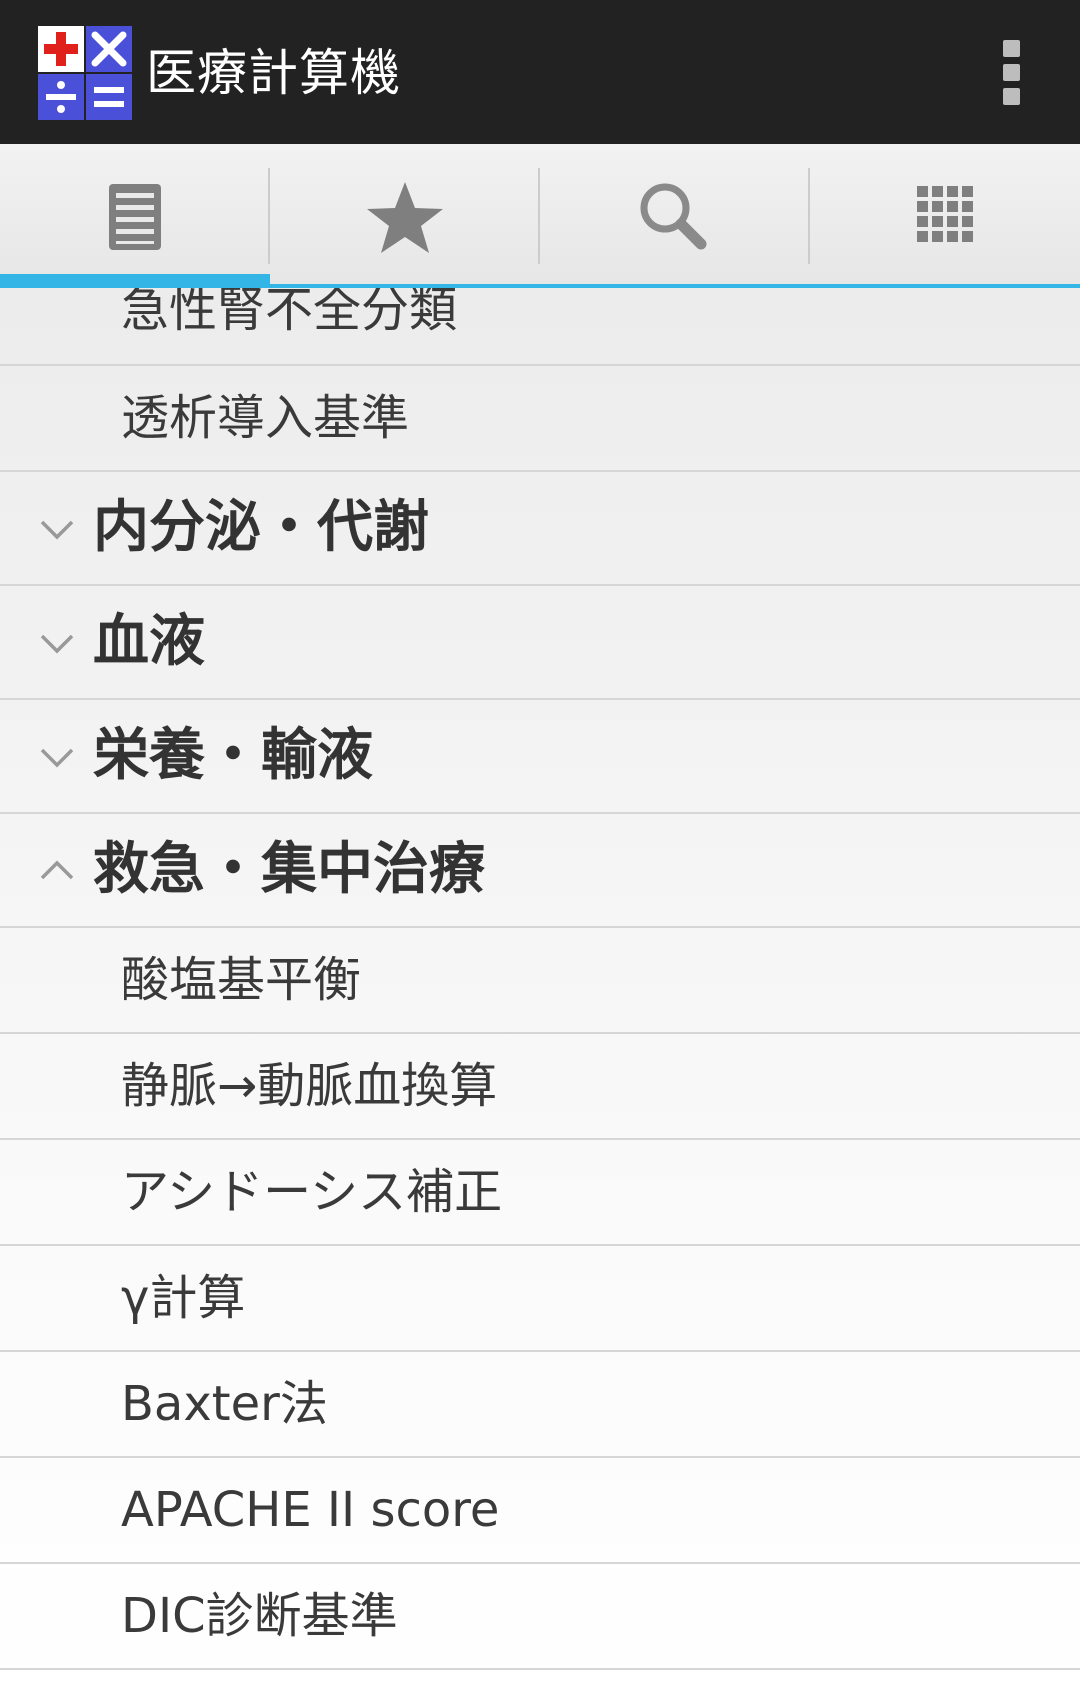  Describe the element at coordinates (540, 327) in the screenshot. I see `list-item-acute-renal-failure: 急性腎不全分類` at that location.